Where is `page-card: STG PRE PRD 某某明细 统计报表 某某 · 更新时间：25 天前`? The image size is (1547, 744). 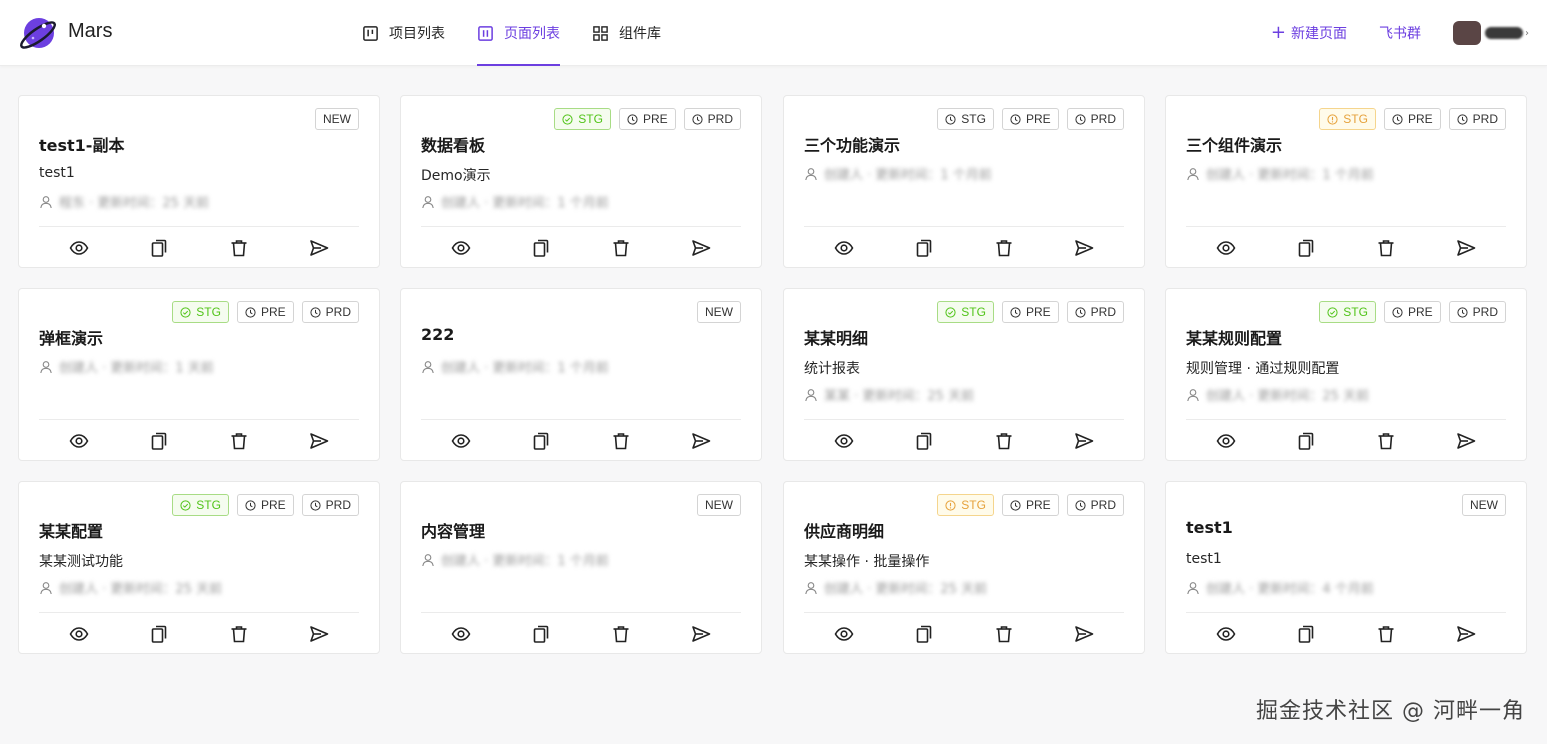
page-card: STG PRE PRD 某某明细 统计报表 某某 · 更新时间：25 天前 is located at coordinates (964, 374).